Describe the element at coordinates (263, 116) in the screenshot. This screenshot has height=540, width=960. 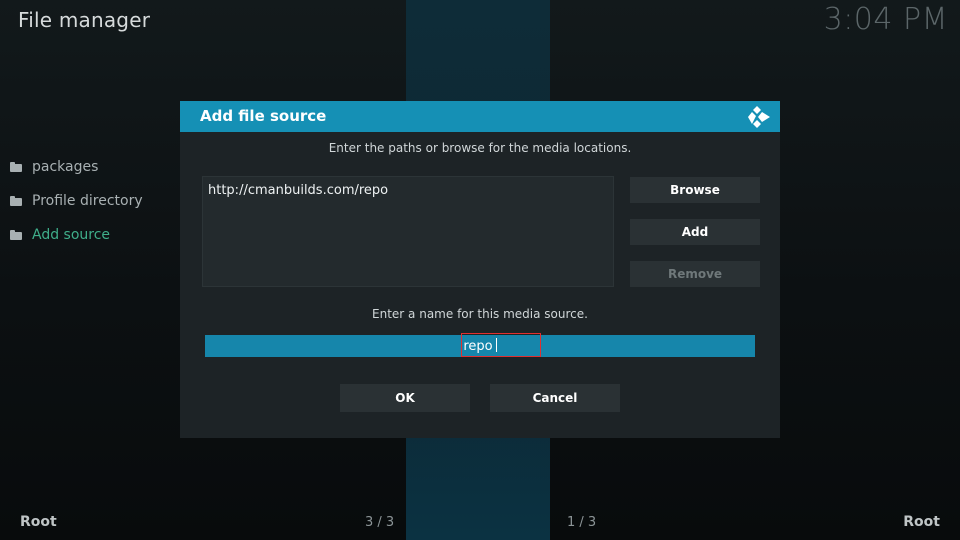
I see `dialog-title: Add file source` at that location.